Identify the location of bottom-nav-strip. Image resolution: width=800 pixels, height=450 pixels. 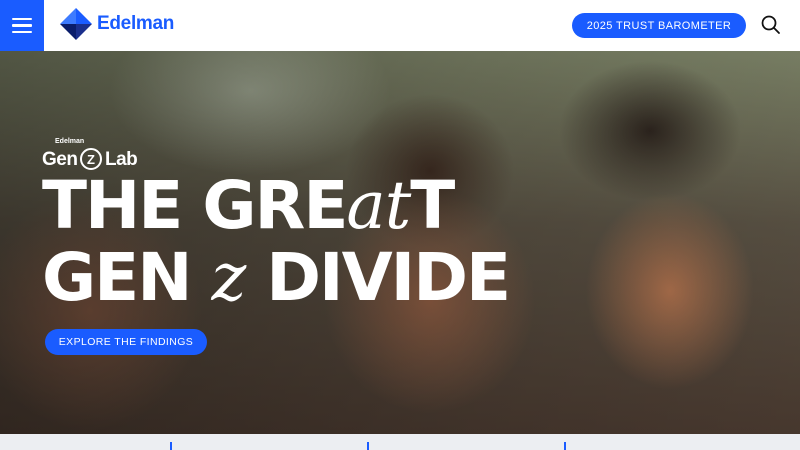
(400, 442).